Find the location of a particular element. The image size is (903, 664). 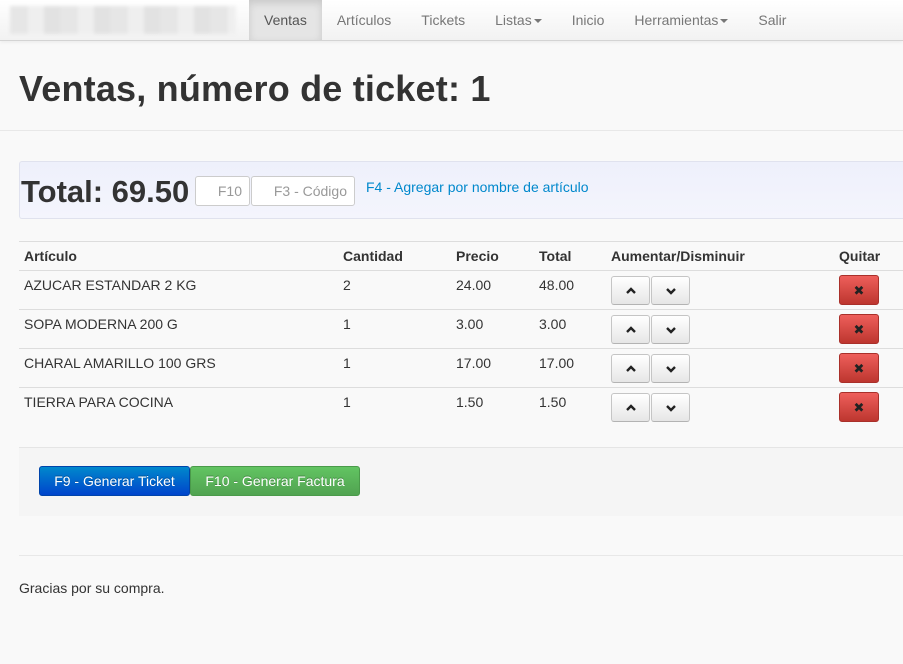

cell-article: SOPA MODERNA 200 G is located at coordinates (101, 324).